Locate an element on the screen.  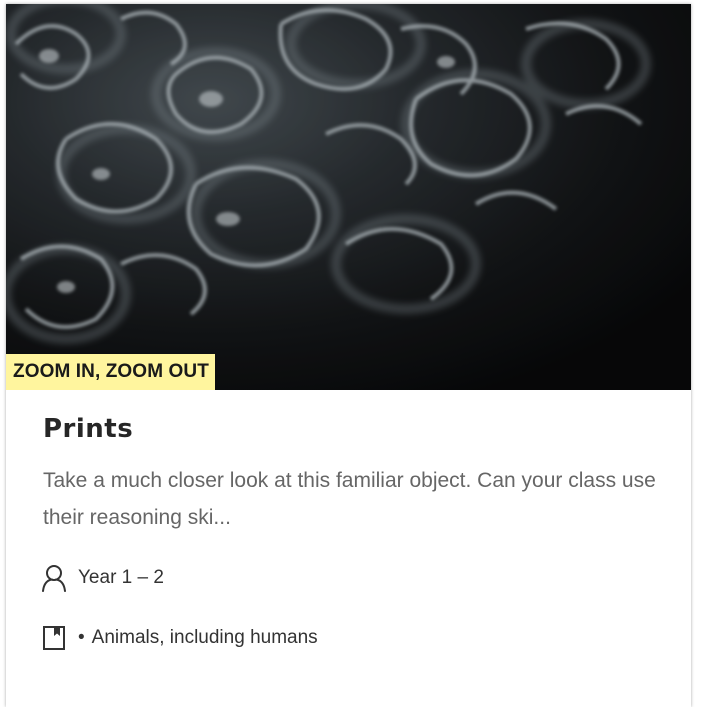
book-icon is located at coordinates (54, 638).